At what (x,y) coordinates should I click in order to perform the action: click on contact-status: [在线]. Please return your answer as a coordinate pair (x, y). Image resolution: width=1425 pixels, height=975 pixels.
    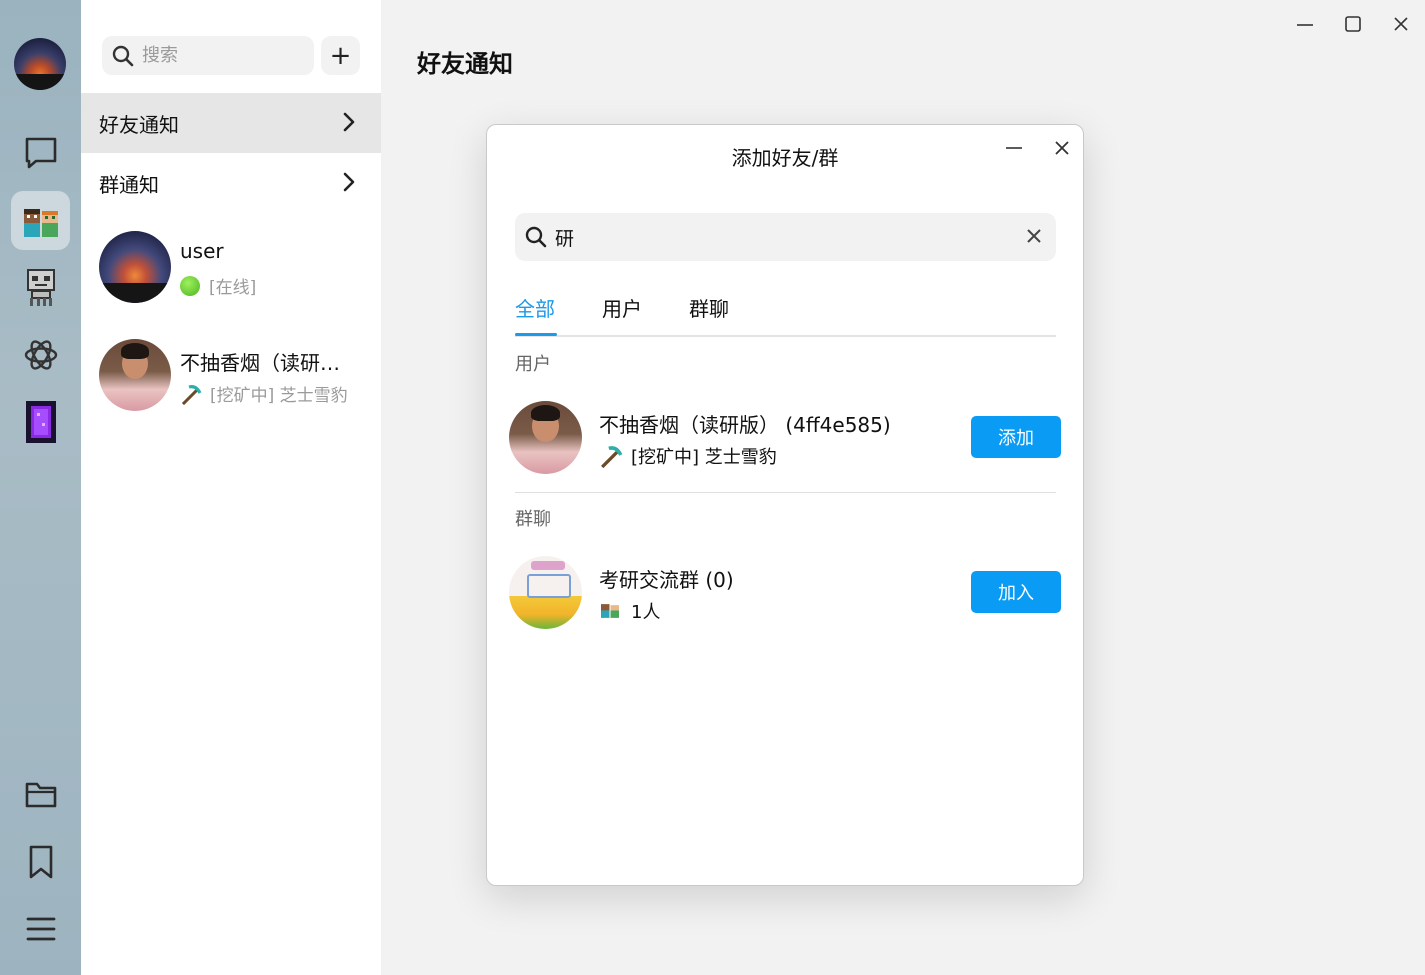
    Looking at the image, I should click on (218, 285).